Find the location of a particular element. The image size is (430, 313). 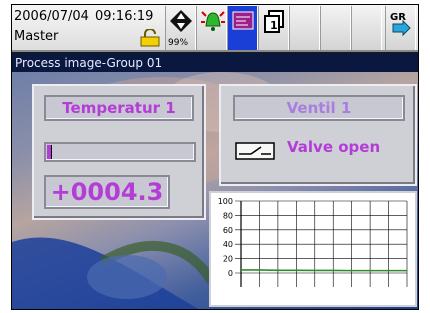

temperature-bar is located at coordinates (120, 152).